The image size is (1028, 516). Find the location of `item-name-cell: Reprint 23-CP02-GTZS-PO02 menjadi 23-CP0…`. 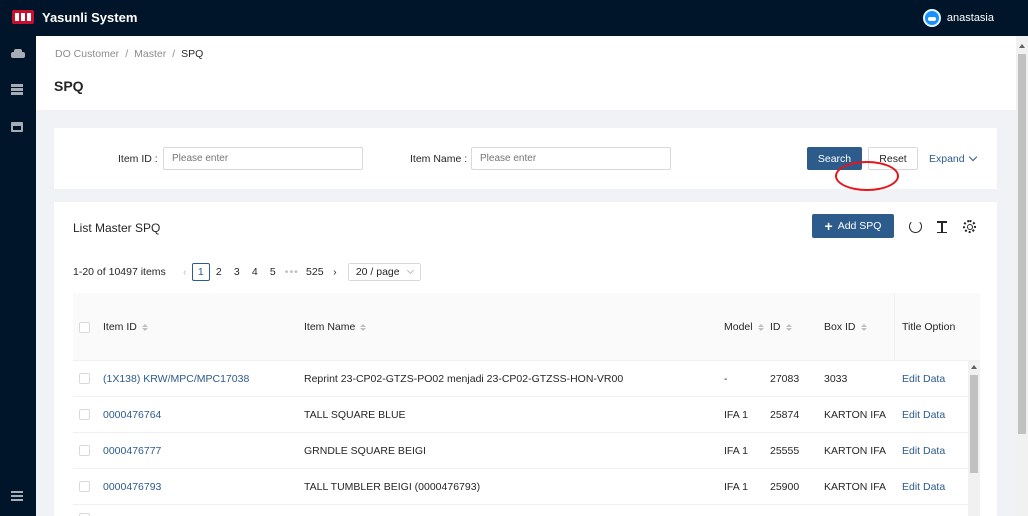

item-name-cell: Reprint 23-CP02-GTZS-PO02 menjadi 23-CP0… is located at coordinates (464, 379).